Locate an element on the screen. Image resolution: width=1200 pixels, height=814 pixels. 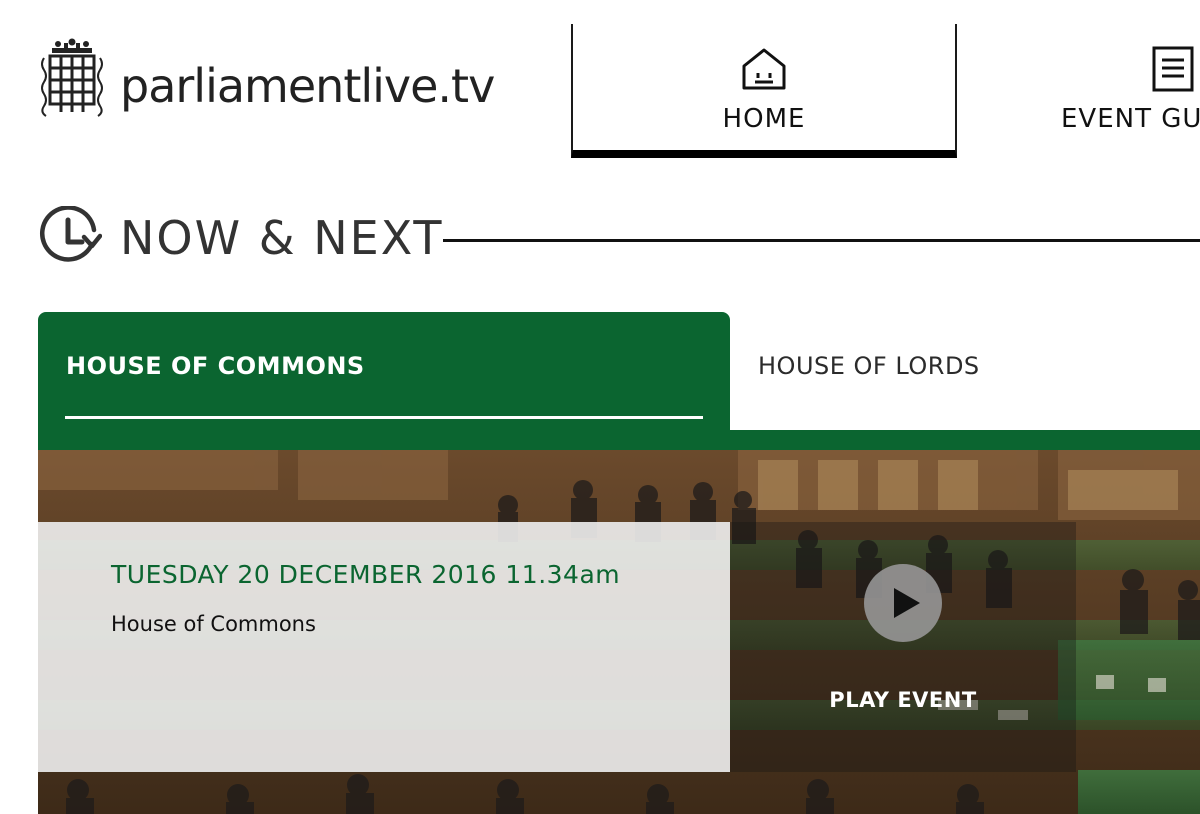
portcullis-icon is located at coordinates (72, 77).